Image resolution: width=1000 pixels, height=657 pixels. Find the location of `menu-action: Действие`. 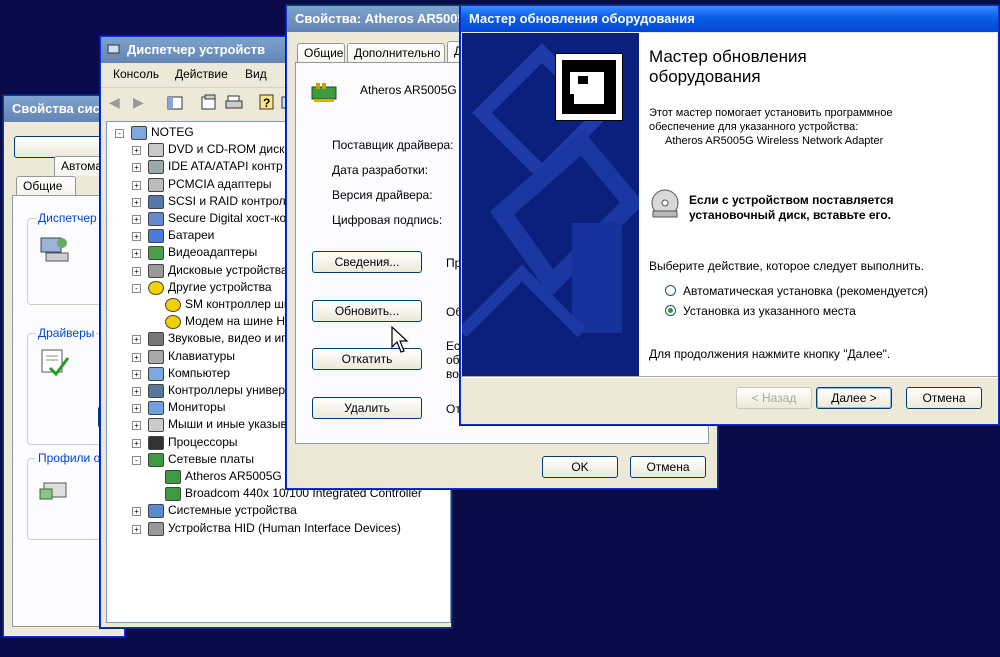

menu-action: Действие is located at coordinates (201, 74).